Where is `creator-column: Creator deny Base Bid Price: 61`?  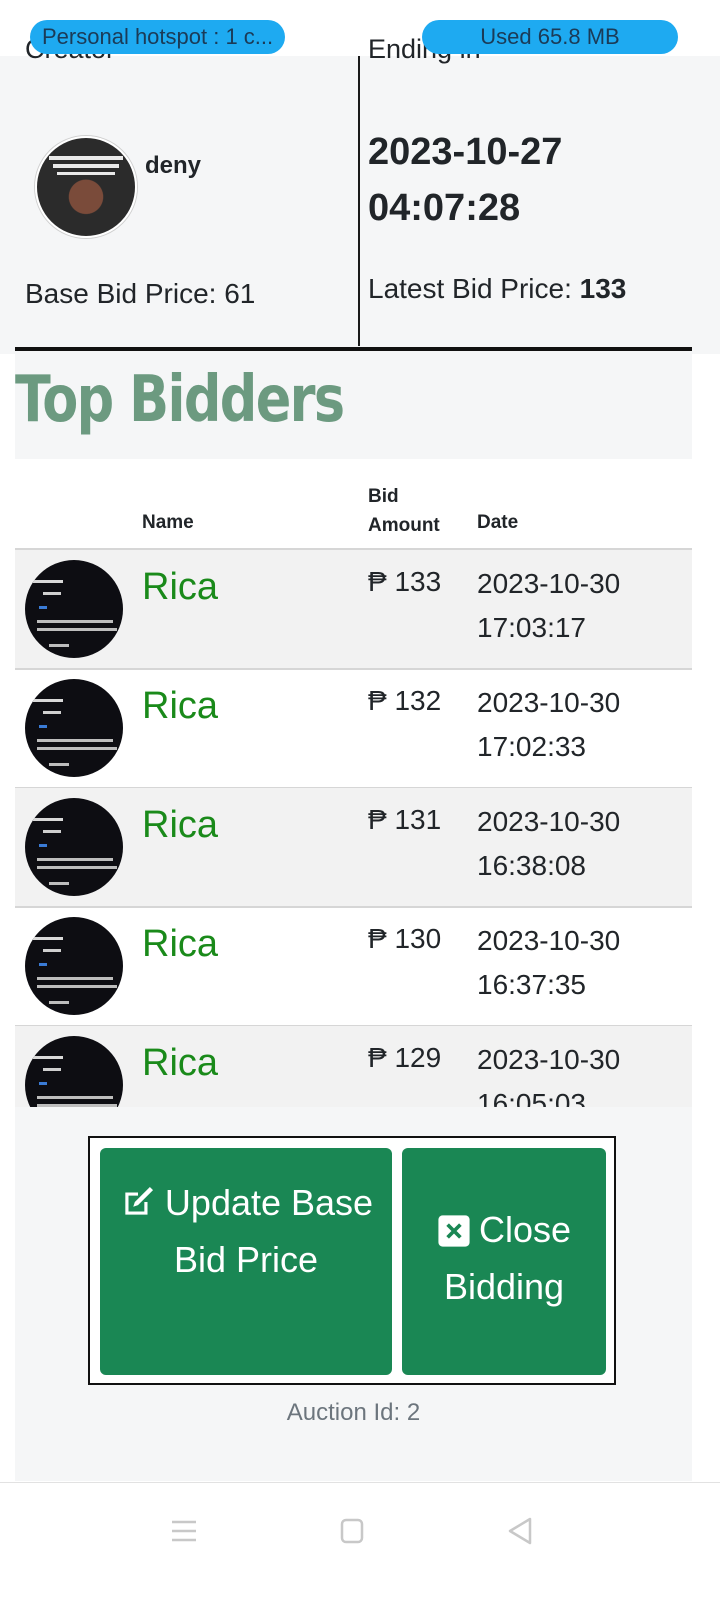
creator-column: Creator deny Base Bid Price: 61 is located at coordinates (180, 190).